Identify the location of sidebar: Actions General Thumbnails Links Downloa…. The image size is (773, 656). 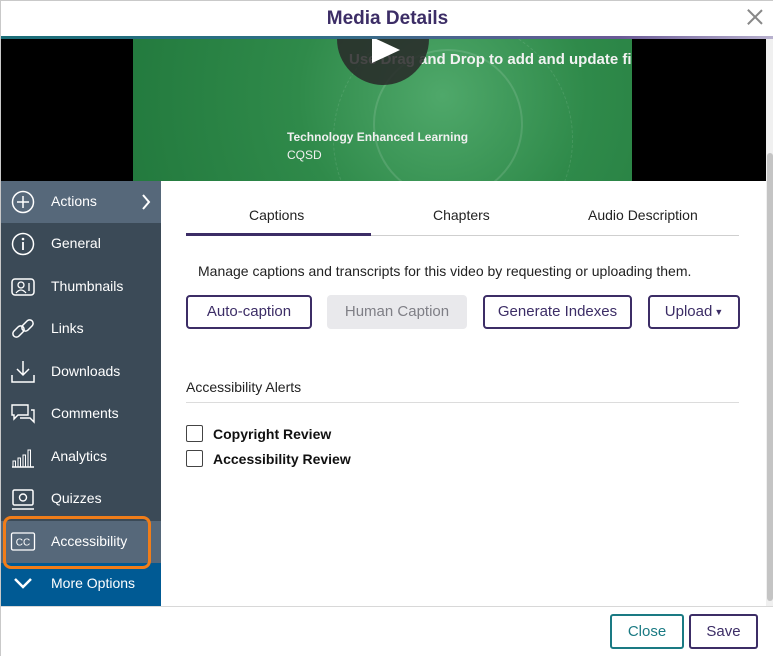
(81, 393).